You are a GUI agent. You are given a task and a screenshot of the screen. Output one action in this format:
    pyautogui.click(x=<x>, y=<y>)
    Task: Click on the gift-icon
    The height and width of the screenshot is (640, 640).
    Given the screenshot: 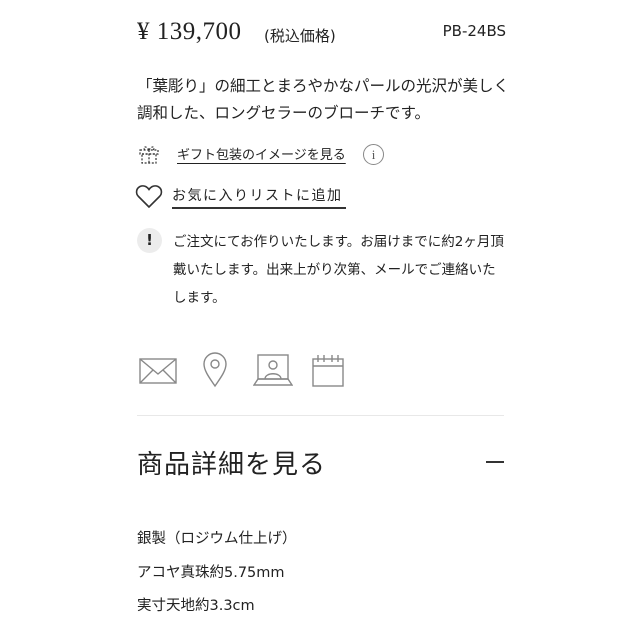 What is the action you would take?
    pyautogui.click(x=149, y=153)
    